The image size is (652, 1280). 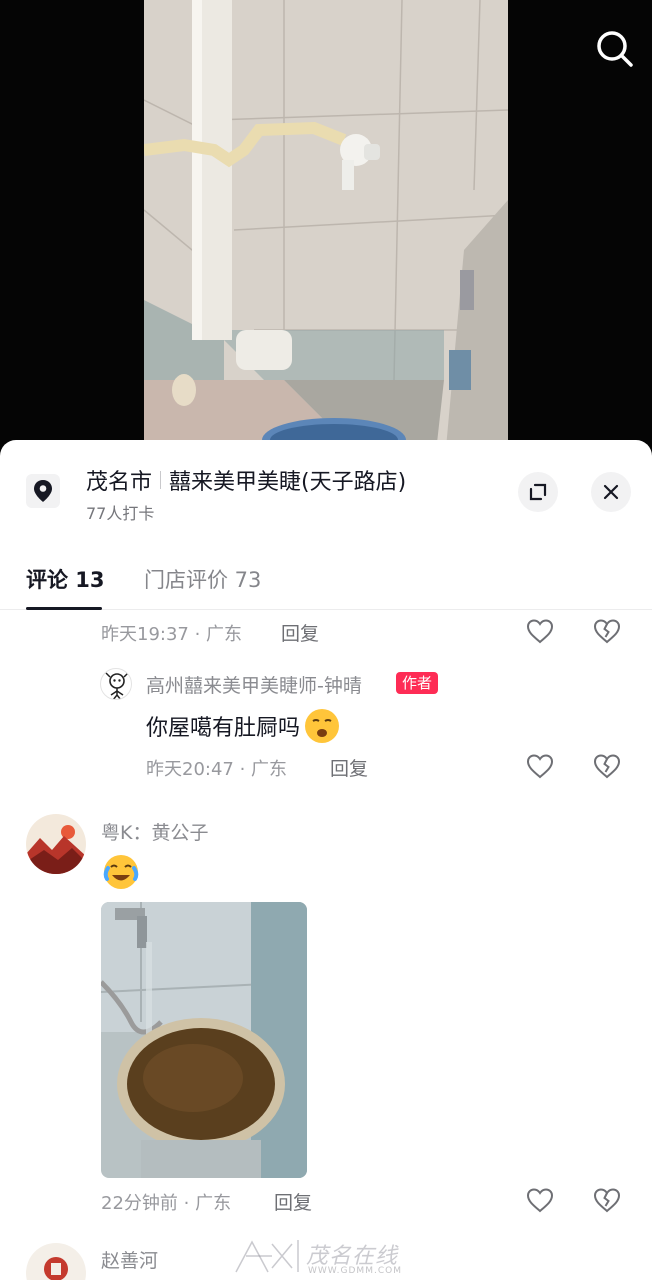 I want to click on location-pin-icon, so click(x=43, y=491).